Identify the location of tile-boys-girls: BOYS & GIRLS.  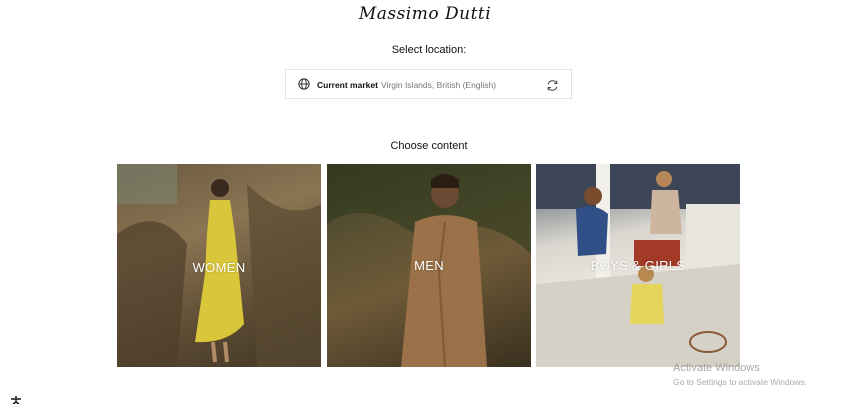
(638, 265).